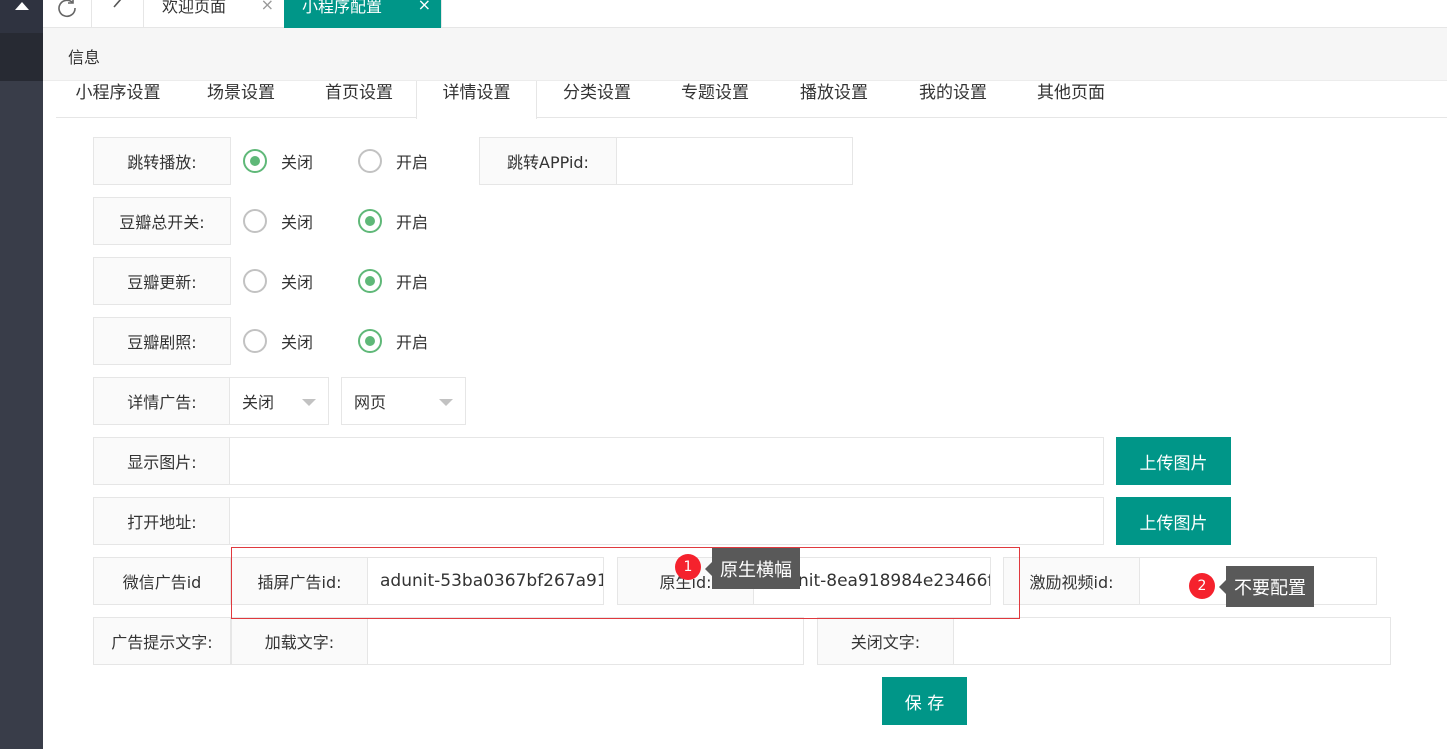  I want to click on douban-master-on-radio: 开启, so click(393, 221).